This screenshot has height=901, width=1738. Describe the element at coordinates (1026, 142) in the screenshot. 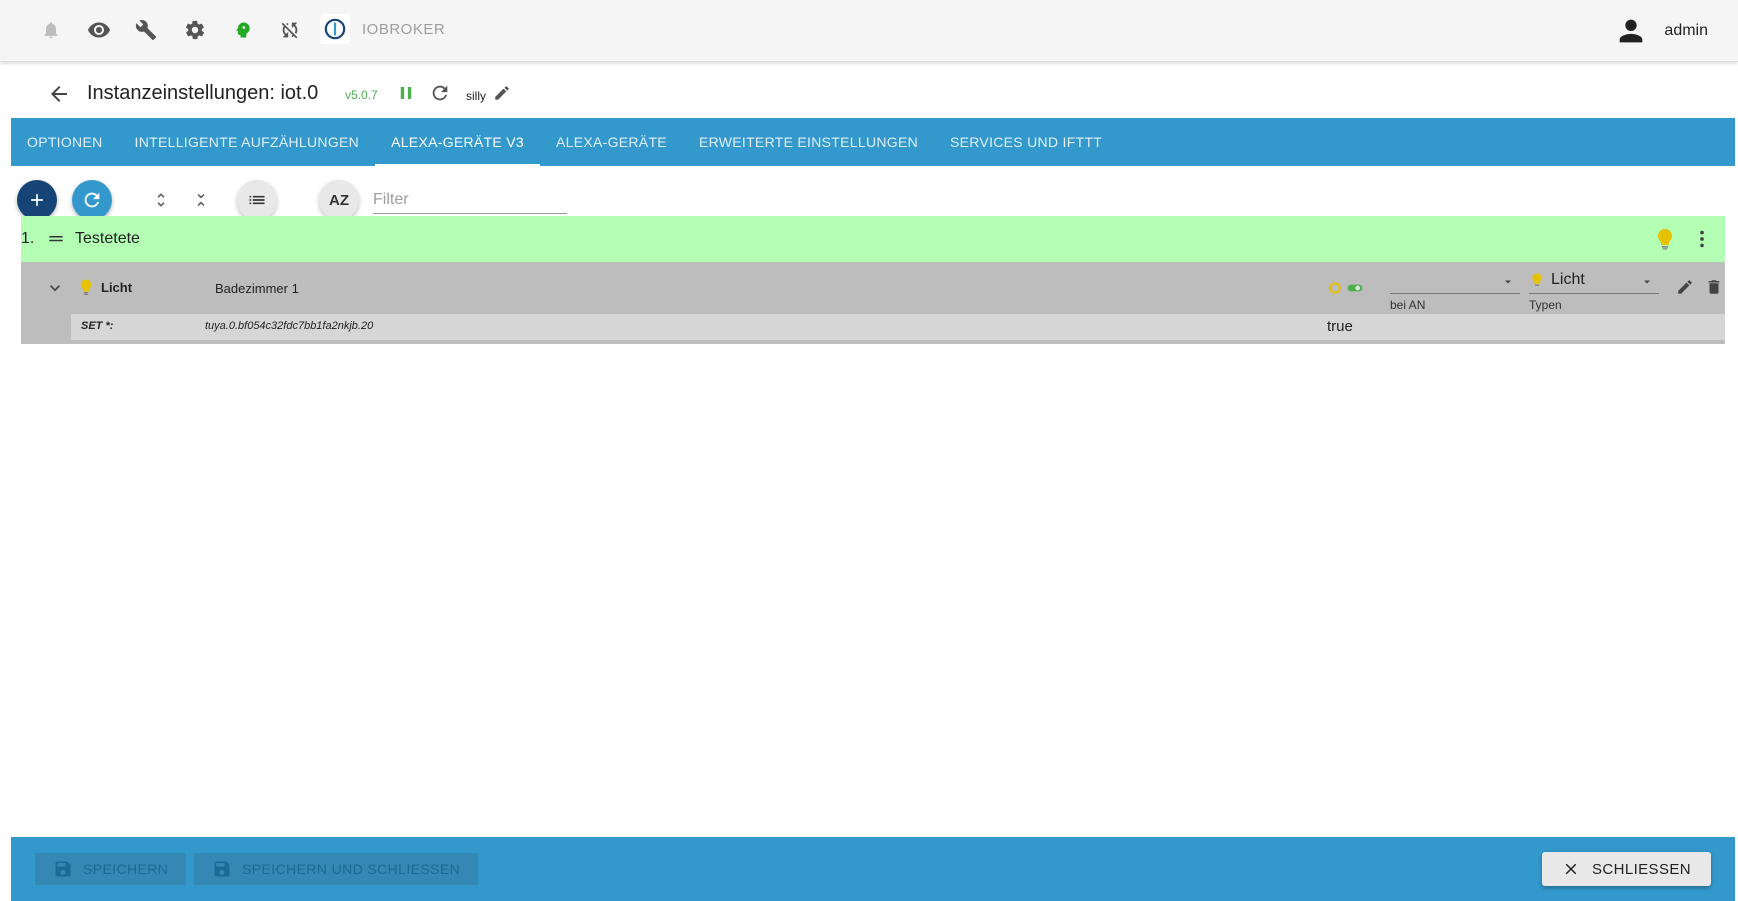

I see `tab-services-und-ifttt: SERVICES UND IFTTT` at that location.